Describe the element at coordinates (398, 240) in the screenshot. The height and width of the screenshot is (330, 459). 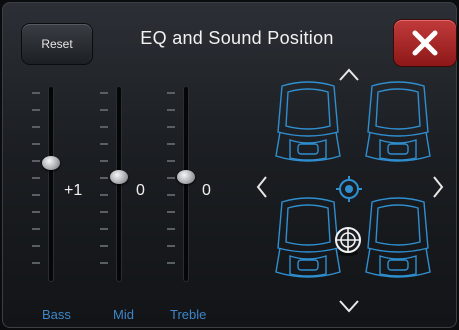
I see `seat-rear-right` at that location.